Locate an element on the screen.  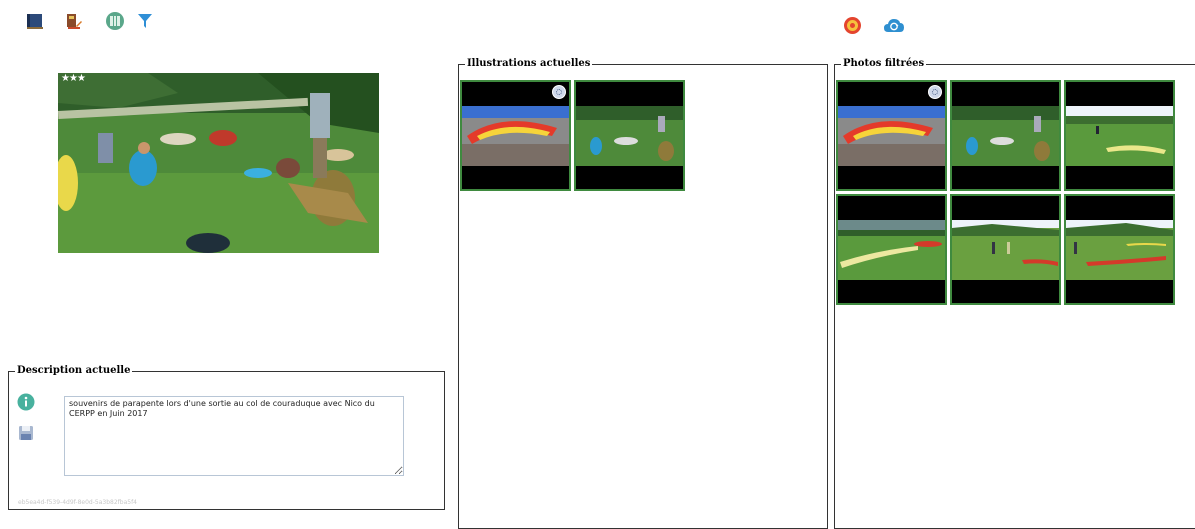
info-icon is located at coordinates (26, 402).